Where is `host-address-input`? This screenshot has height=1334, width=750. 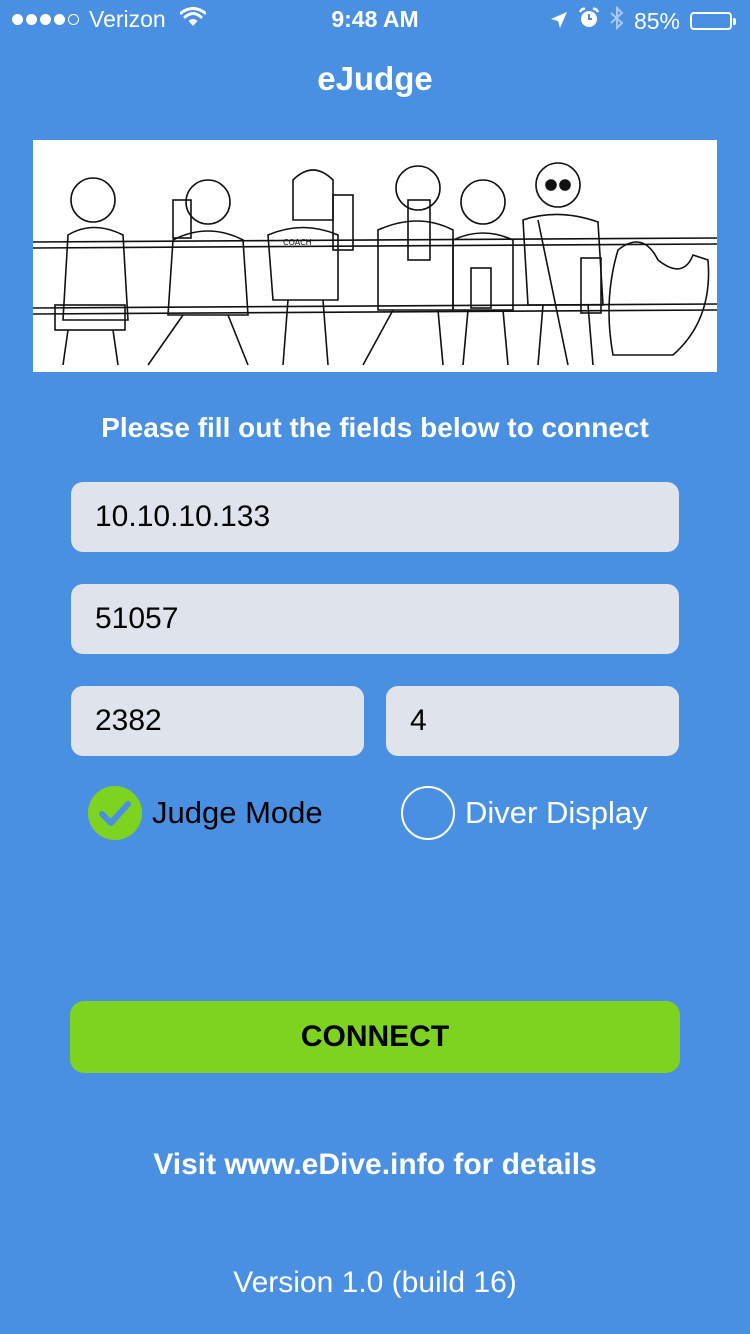
host-address-input is located at coordinates (375, 517).